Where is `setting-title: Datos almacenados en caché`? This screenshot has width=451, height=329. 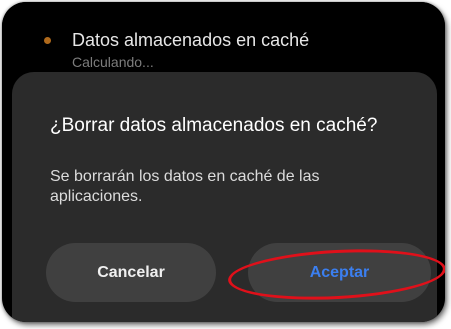
setting-title: Datos almacenados en caché is located at coordinates (191, 40).